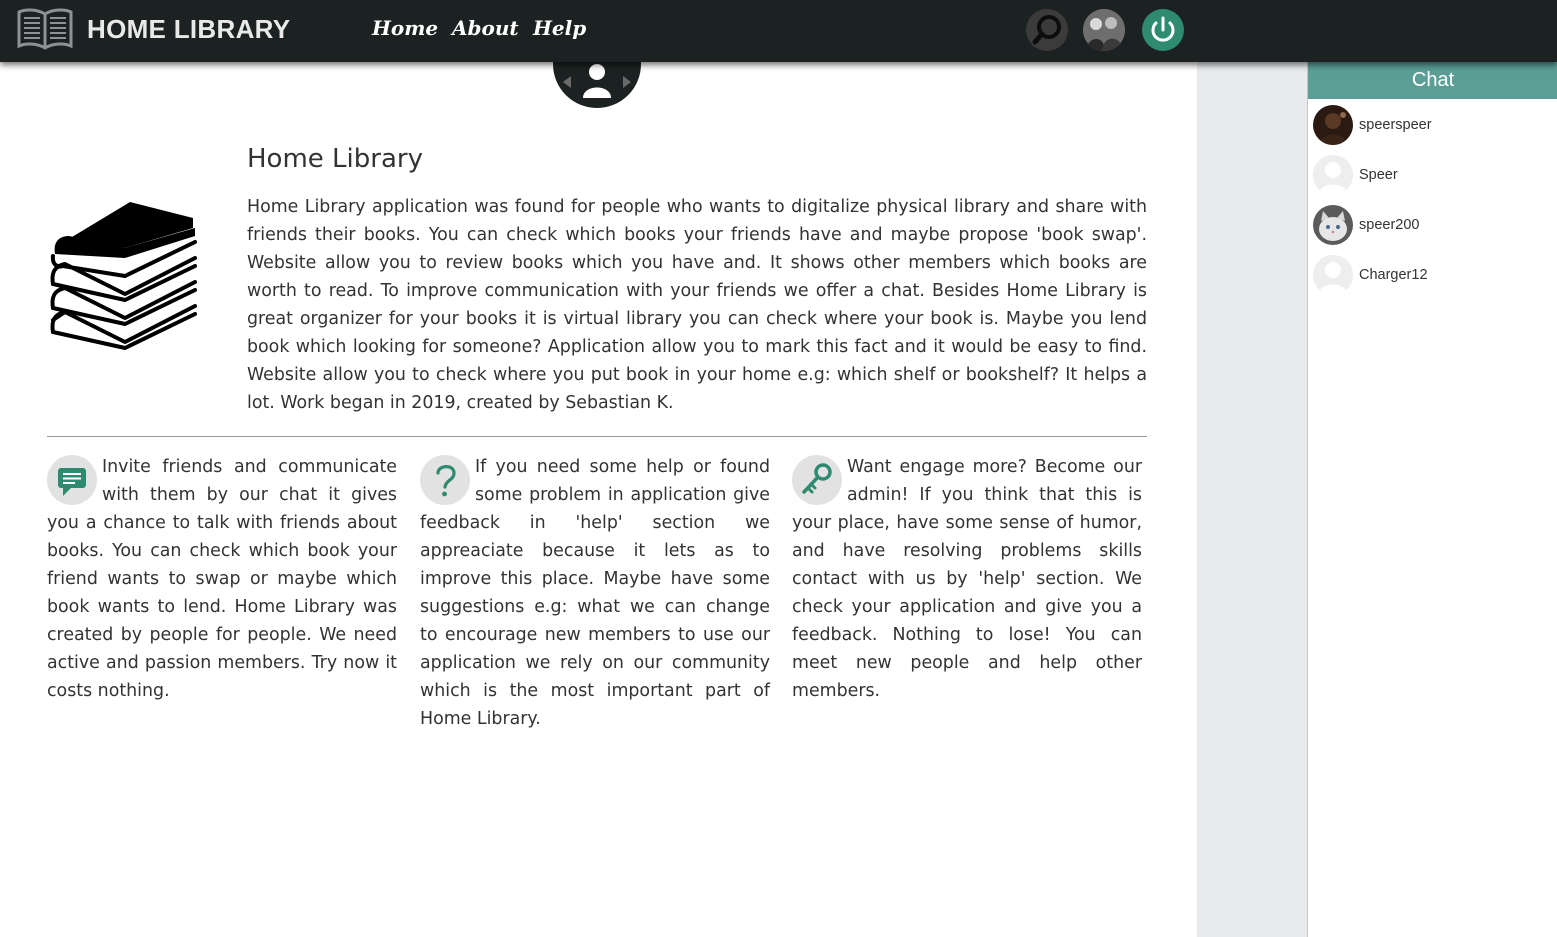 The image size is (1557, 937). I want to click on search-button, so click(1047, 30).